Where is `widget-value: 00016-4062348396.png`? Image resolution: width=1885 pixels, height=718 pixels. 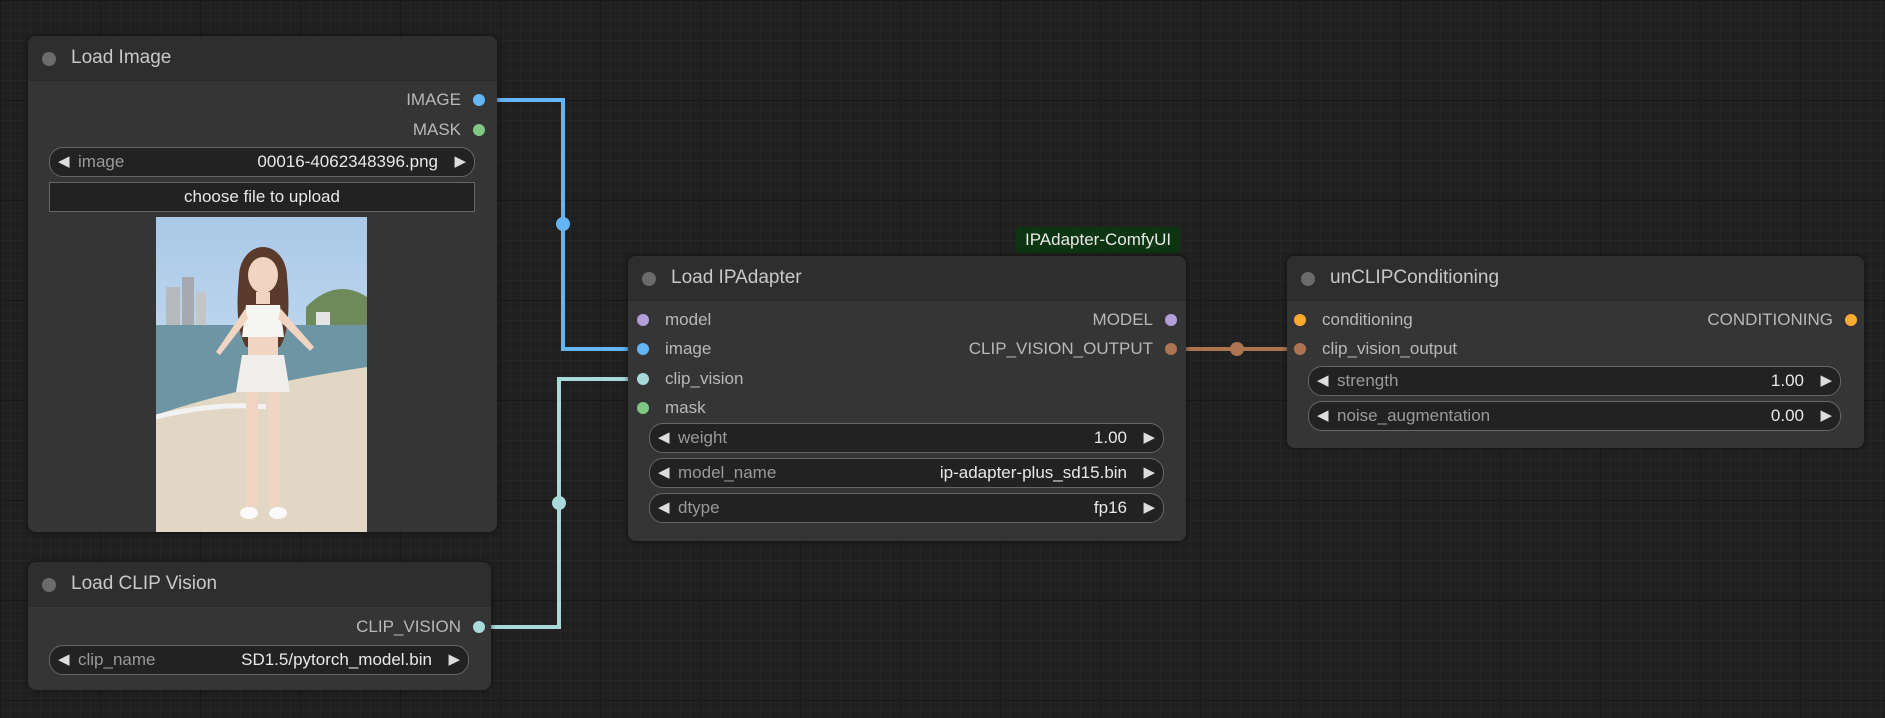 widget-value: 00016-4062348396.png is located at coordinates (347, 161).